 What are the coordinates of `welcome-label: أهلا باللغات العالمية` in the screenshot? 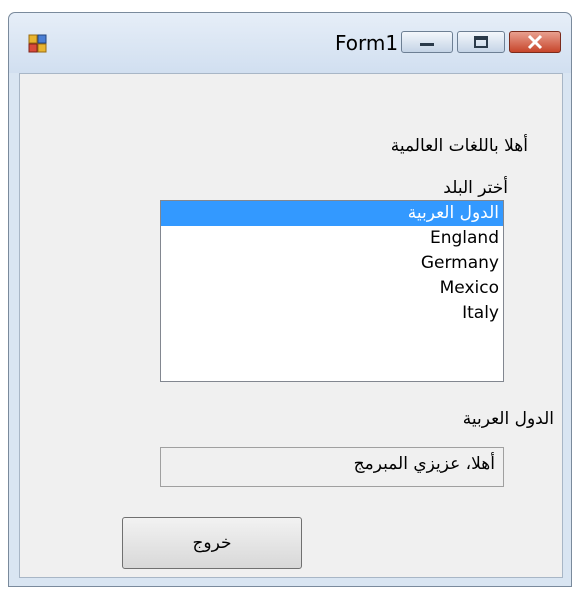 It's located at (459, 146).